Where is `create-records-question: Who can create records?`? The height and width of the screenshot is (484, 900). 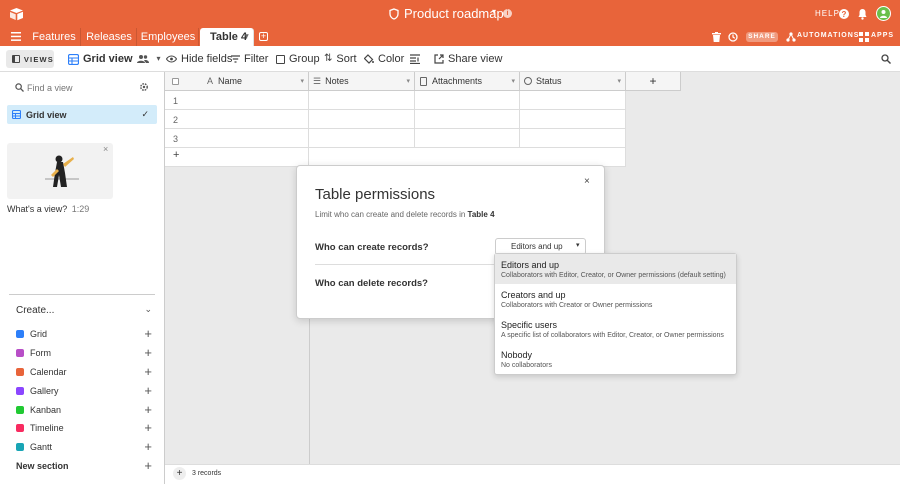 create-records-question: Who can create records? is located at coordinates (372, 247).